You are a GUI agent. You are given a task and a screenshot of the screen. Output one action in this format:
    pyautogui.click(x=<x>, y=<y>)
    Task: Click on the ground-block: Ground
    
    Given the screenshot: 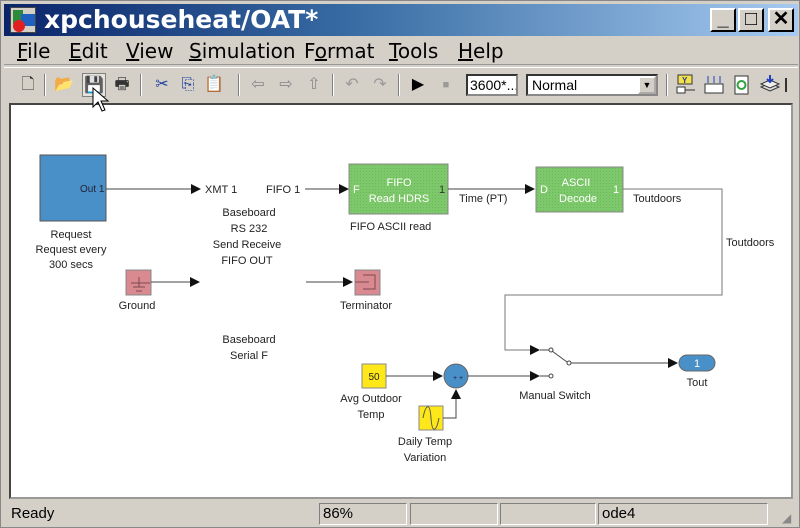 What is the action you would take?
    pyautogui.click(x=137, y=290)
    